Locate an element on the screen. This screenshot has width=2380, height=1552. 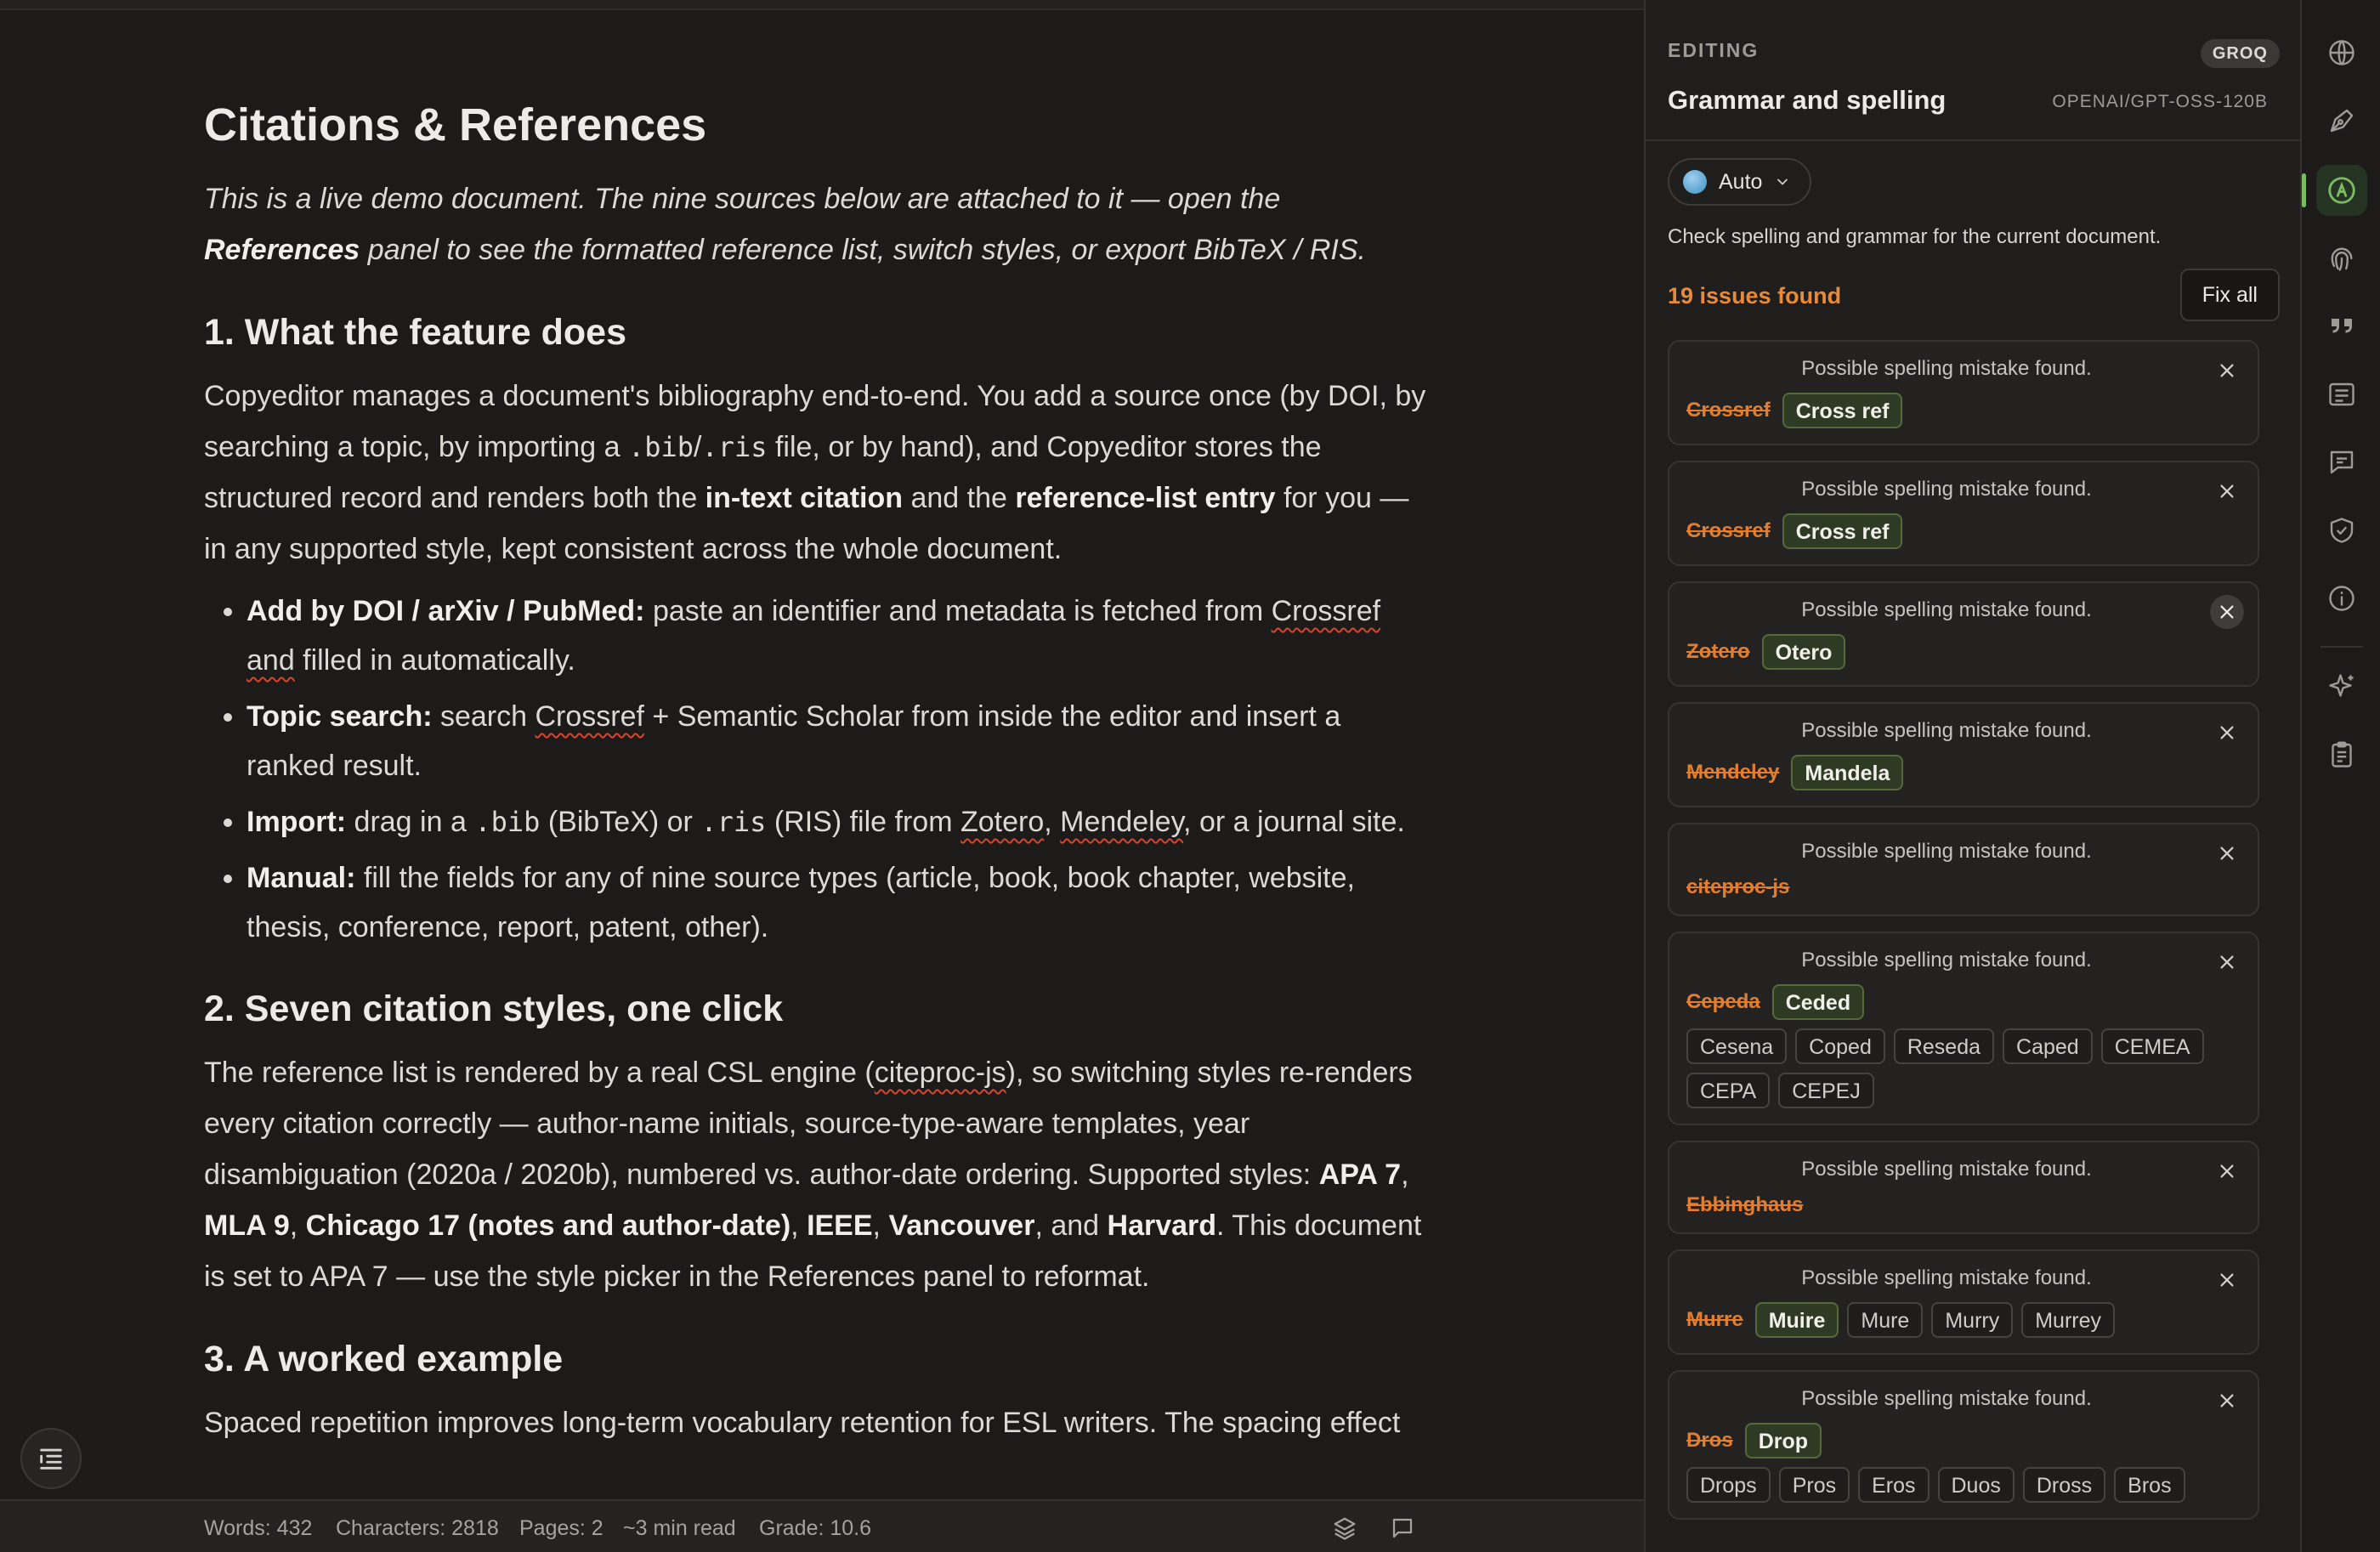
suggestion-primary: Drop is located at coordinates (1783, 1441).